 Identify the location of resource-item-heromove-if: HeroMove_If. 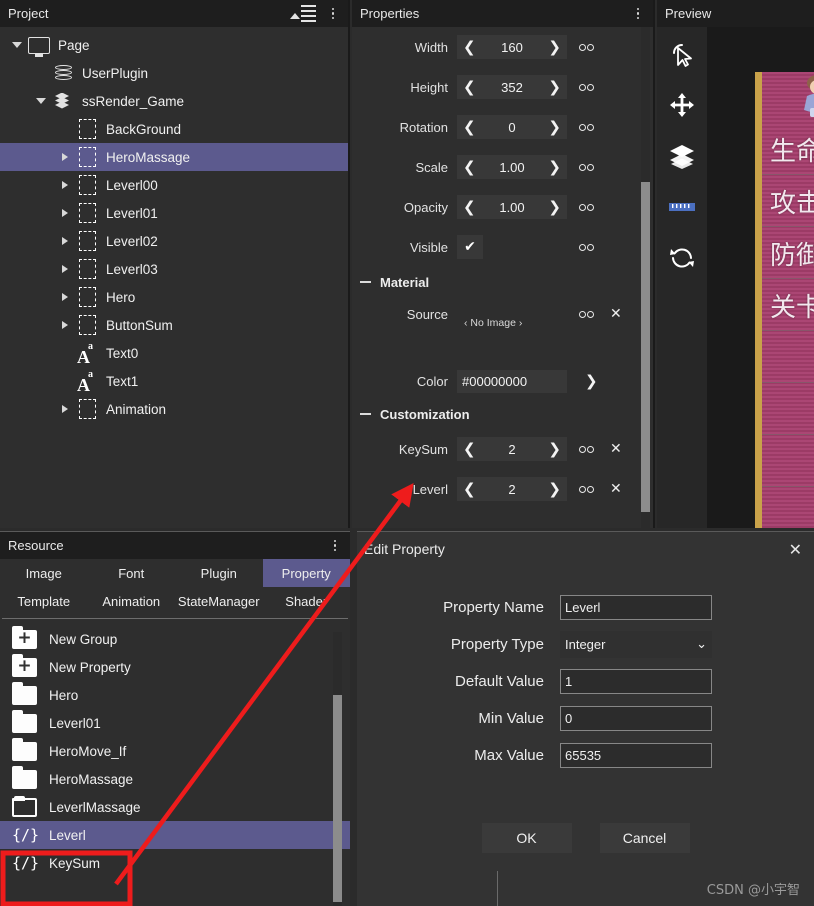
(175, 751).